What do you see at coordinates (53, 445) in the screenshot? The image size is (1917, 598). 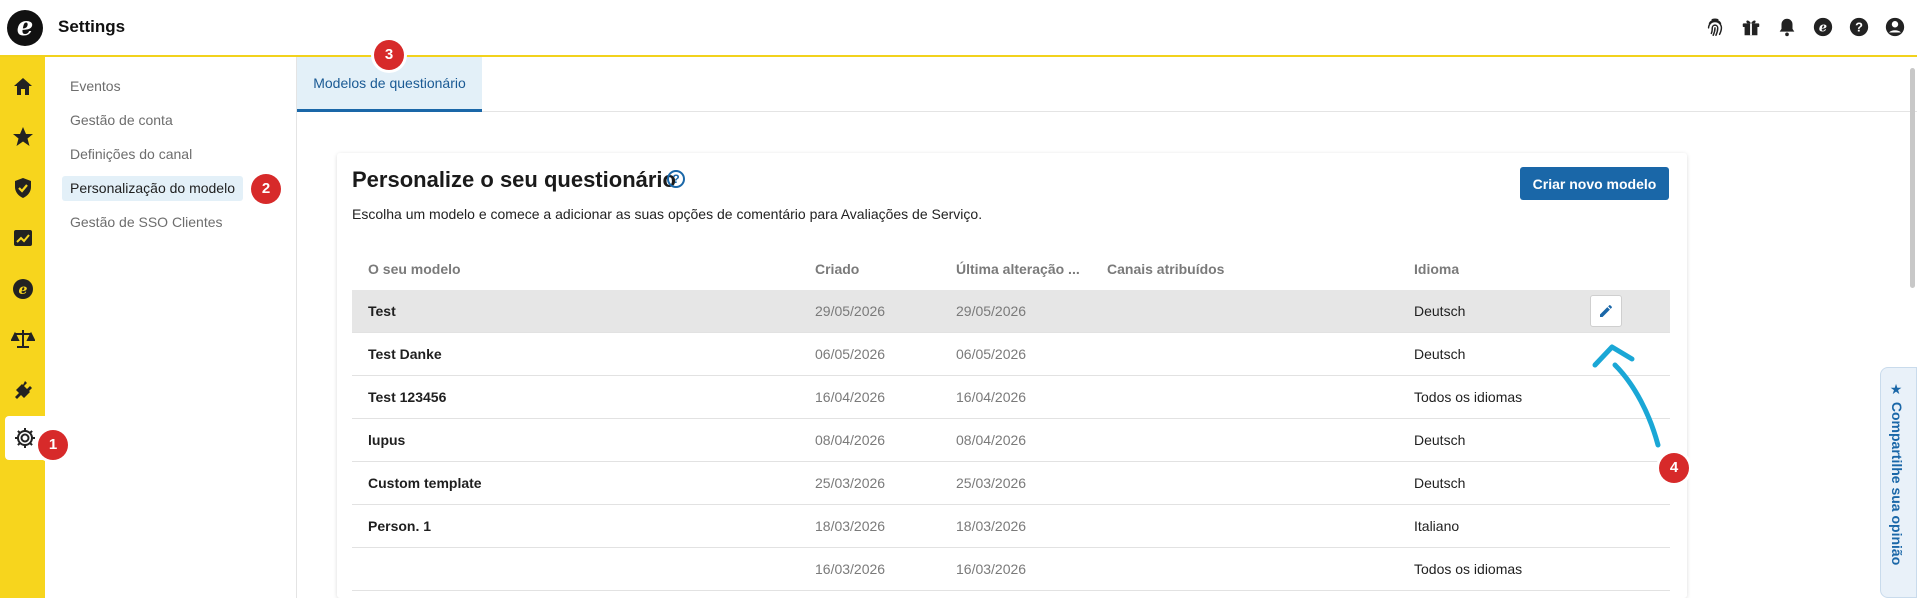 I see `step-badge-1: 1` at bounding box center [53, 445].